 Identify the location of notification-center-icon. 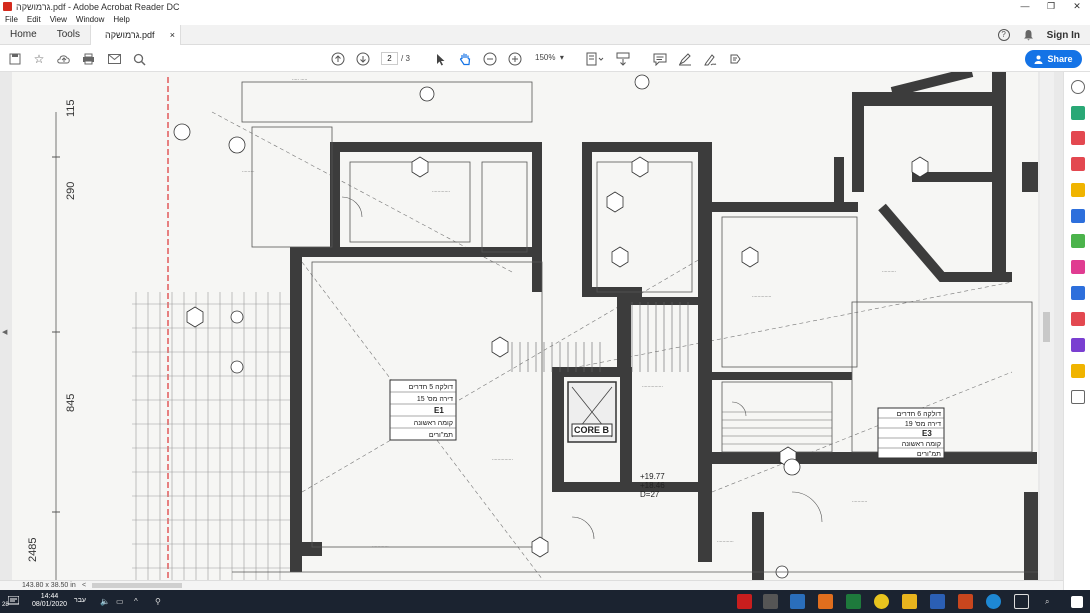
(13, 601).